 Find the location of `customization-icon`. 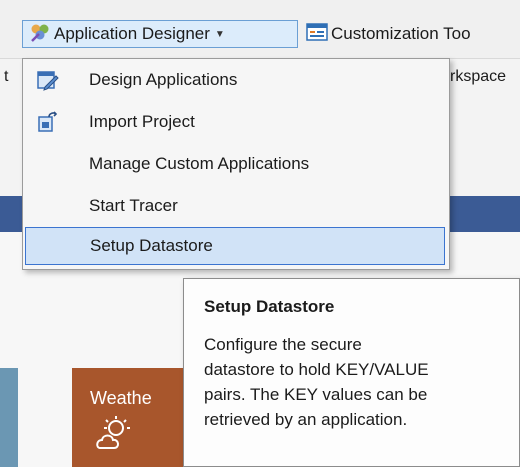

customization-icon is located at coordinates (317, 34).